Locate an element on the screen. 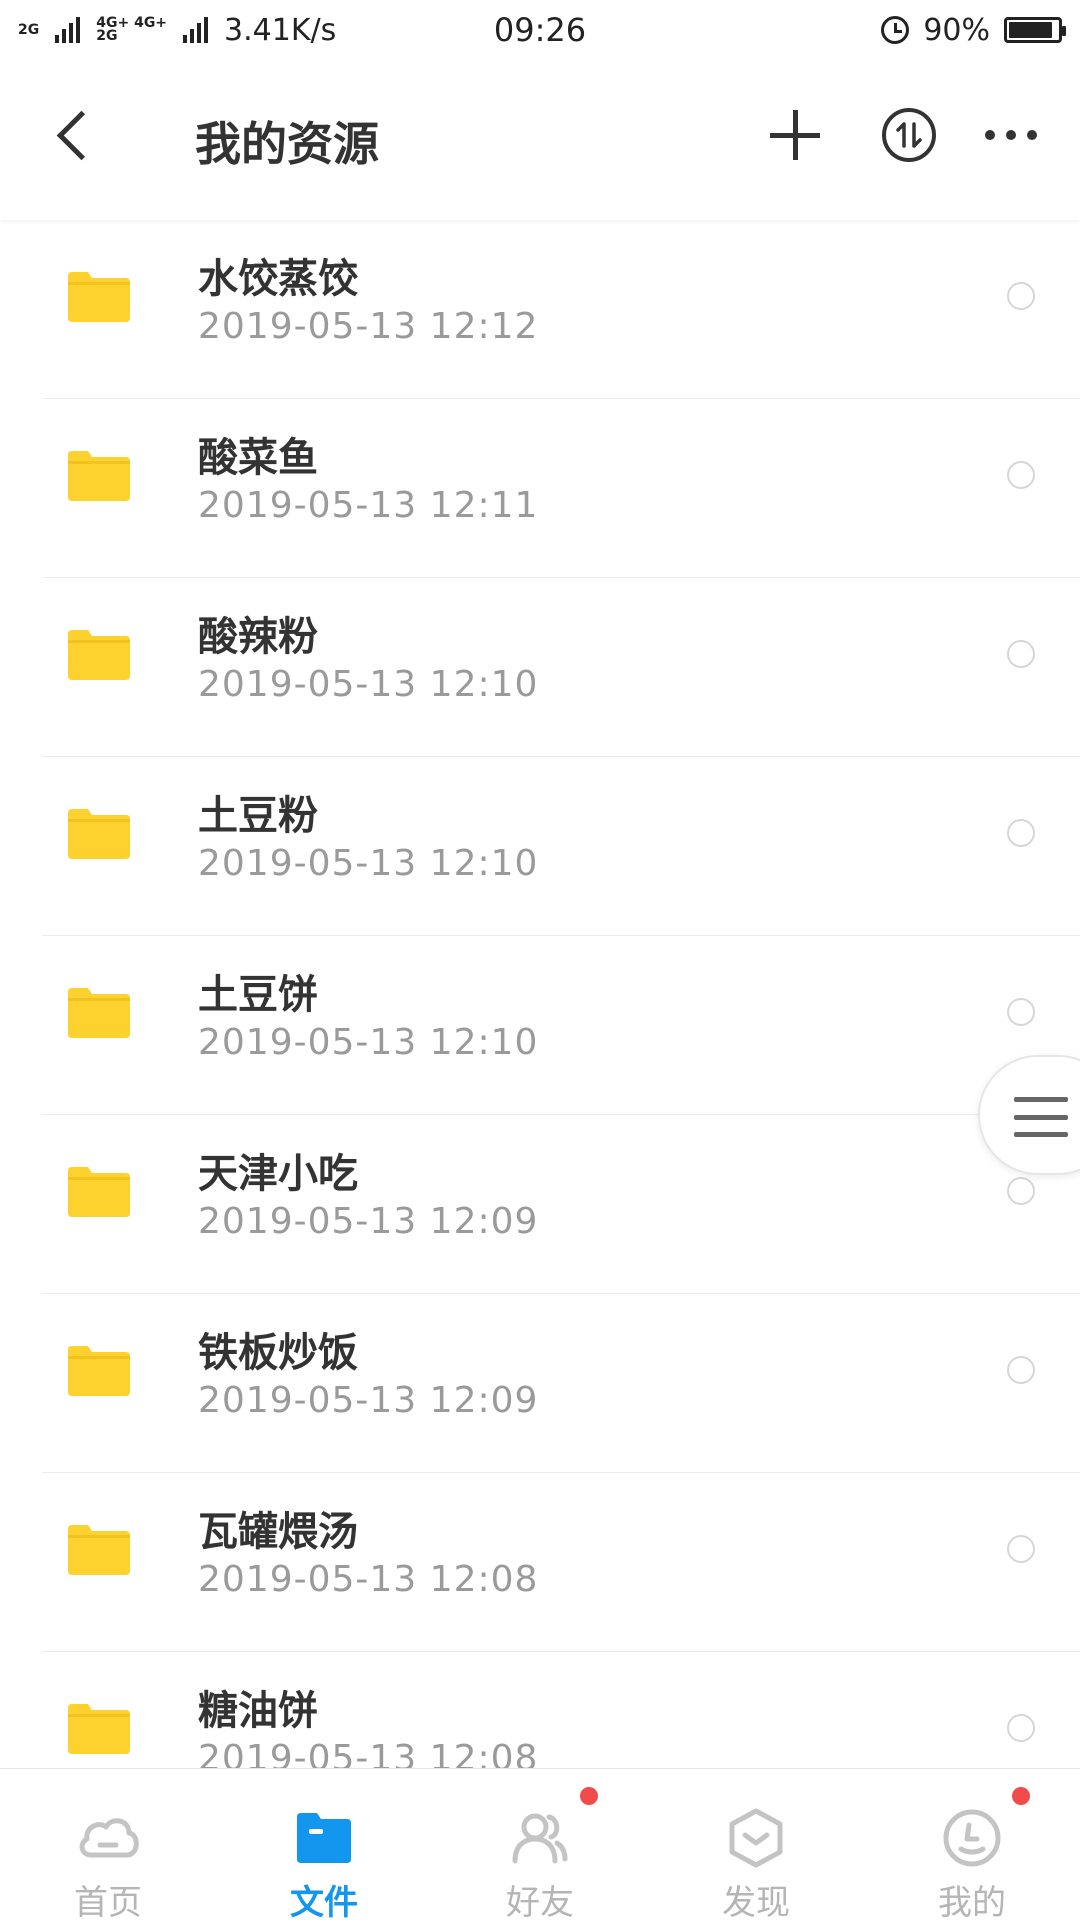 The image size is (1080, 1924). network-speed: 3.41K/s is located at coordinates (280, 30).